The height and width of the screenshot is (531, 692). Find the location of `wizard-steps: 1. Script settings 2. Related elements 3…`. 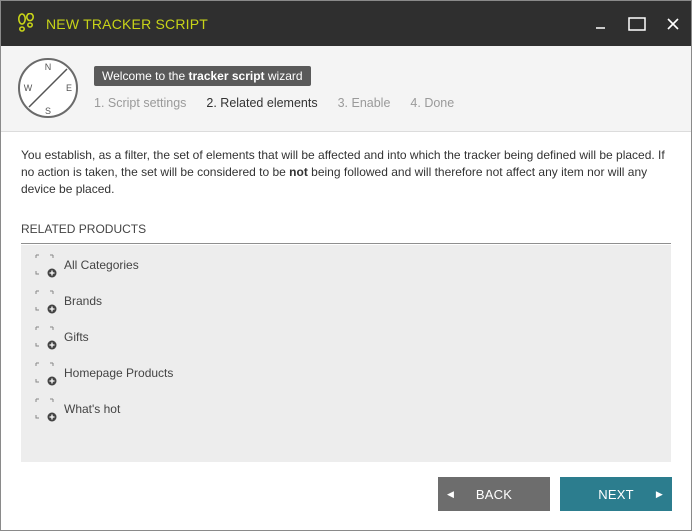

wizard-steps: 1. Script settings 2. Related elements 3… is located at coordinates (284, 103).